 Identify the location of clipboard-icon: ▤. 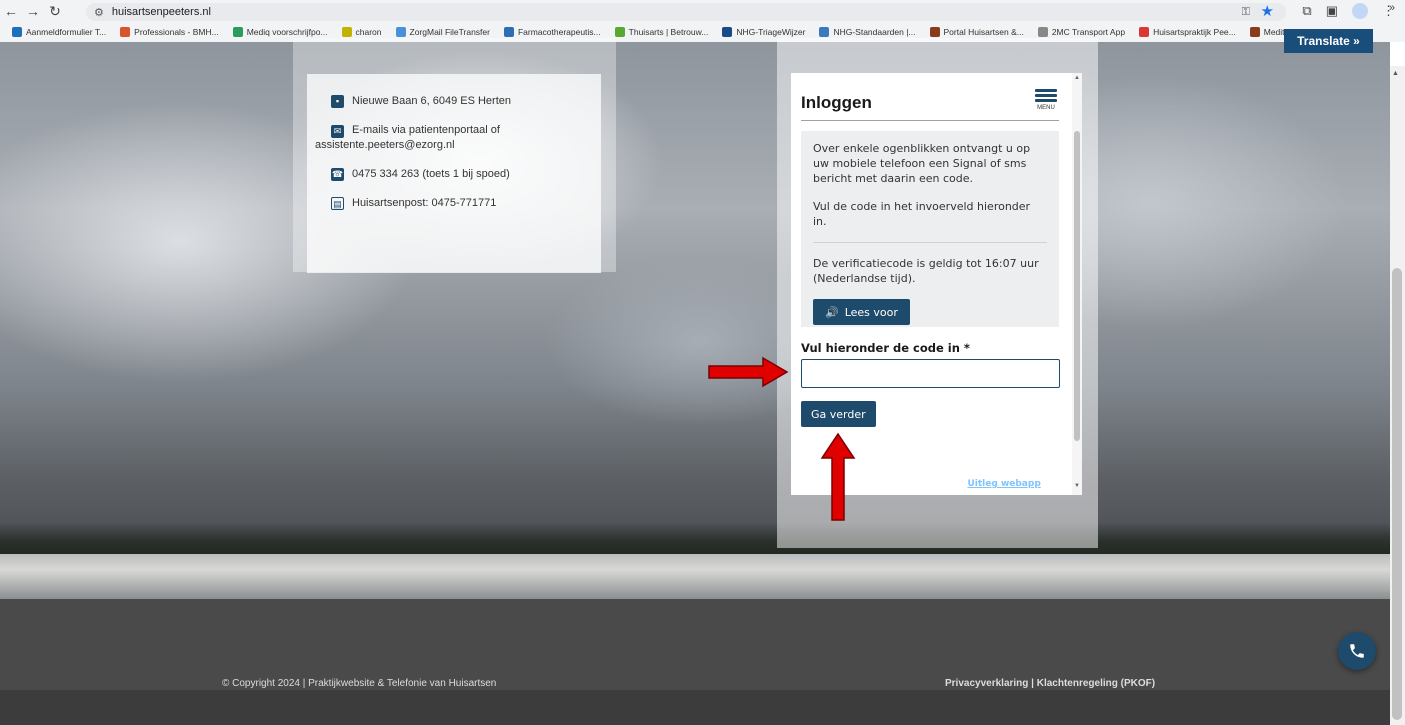
(337, 203).